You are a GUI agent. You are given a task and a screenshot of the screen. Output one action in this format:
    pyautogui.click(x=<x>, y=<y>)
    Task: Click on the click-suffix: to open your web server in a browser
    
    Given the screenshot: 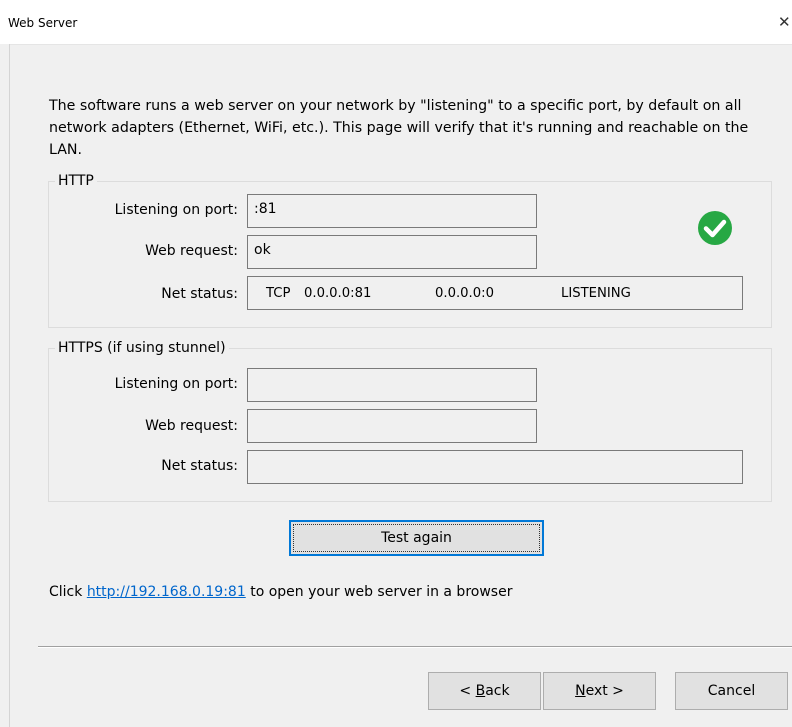 What is the action you would take?
    pyautogui.click(x=379, y=592)
    